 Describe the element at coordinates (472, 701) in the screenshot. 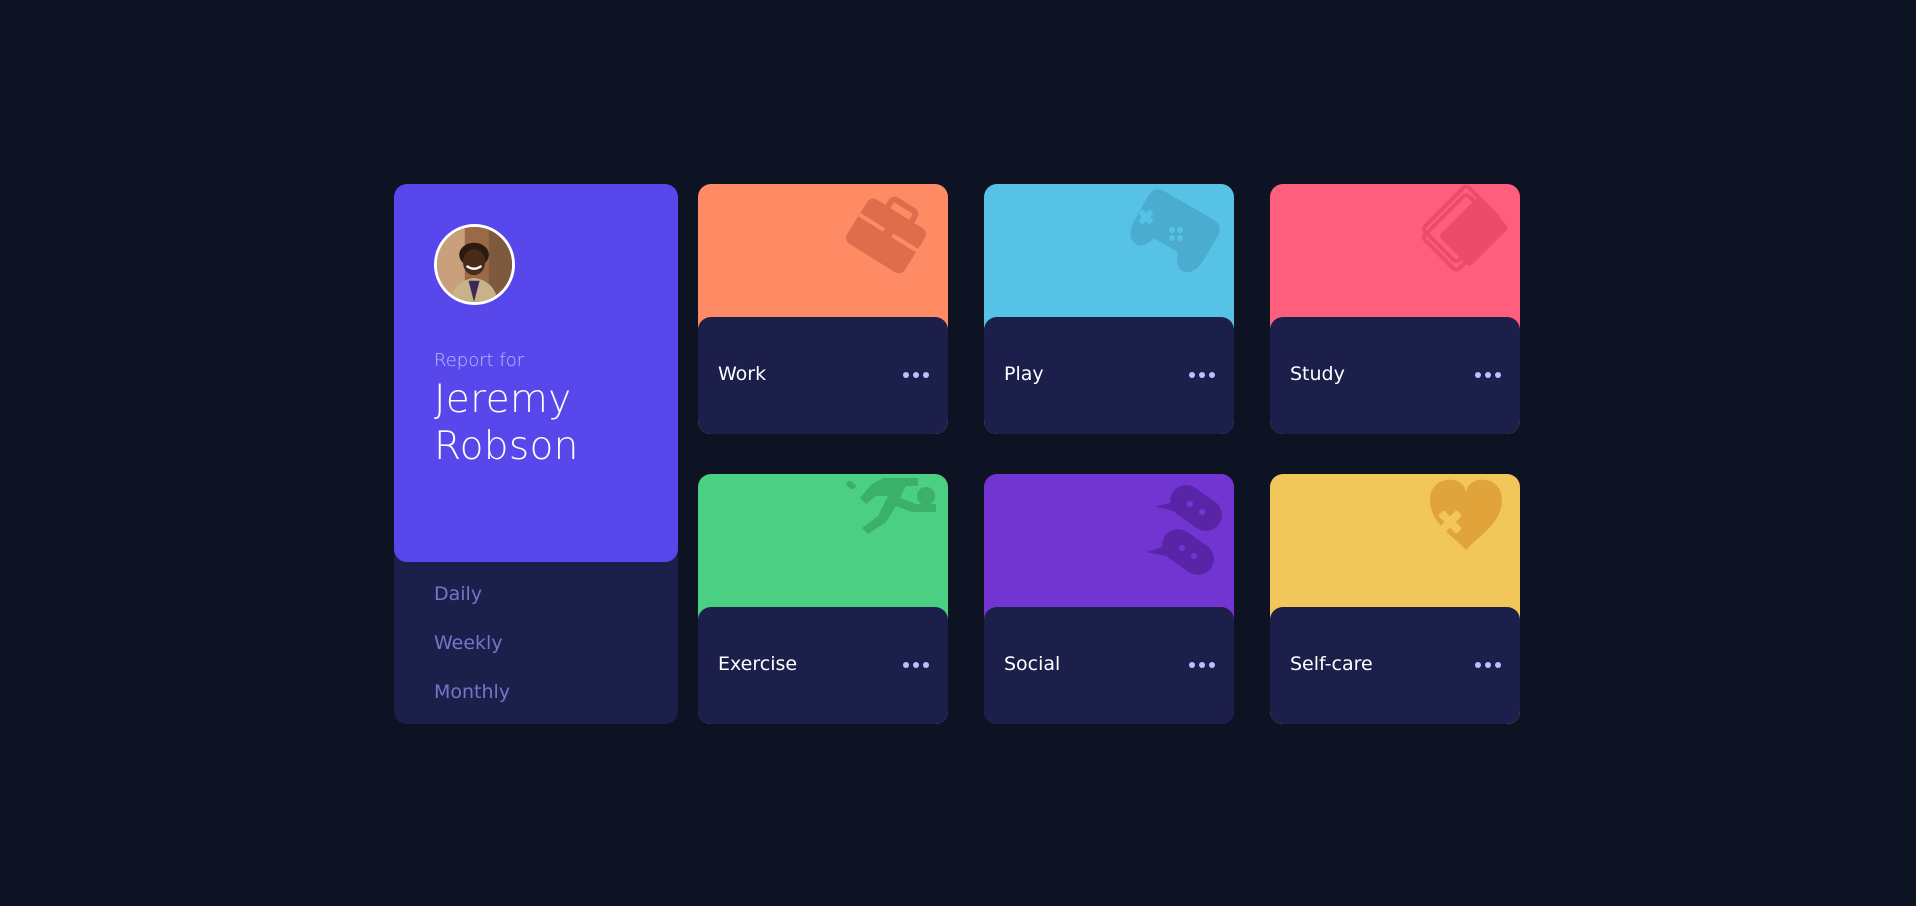

I see `period-monthly-option: Monthly` at that location.